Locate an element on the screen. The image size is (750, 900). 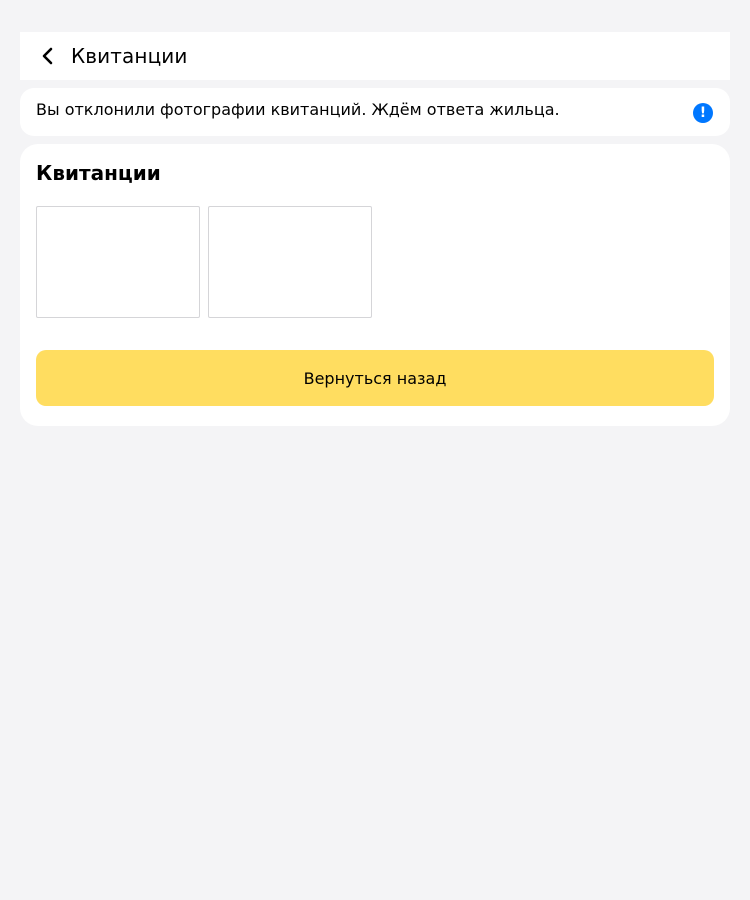
back-button is located at coordinates (48, 56).